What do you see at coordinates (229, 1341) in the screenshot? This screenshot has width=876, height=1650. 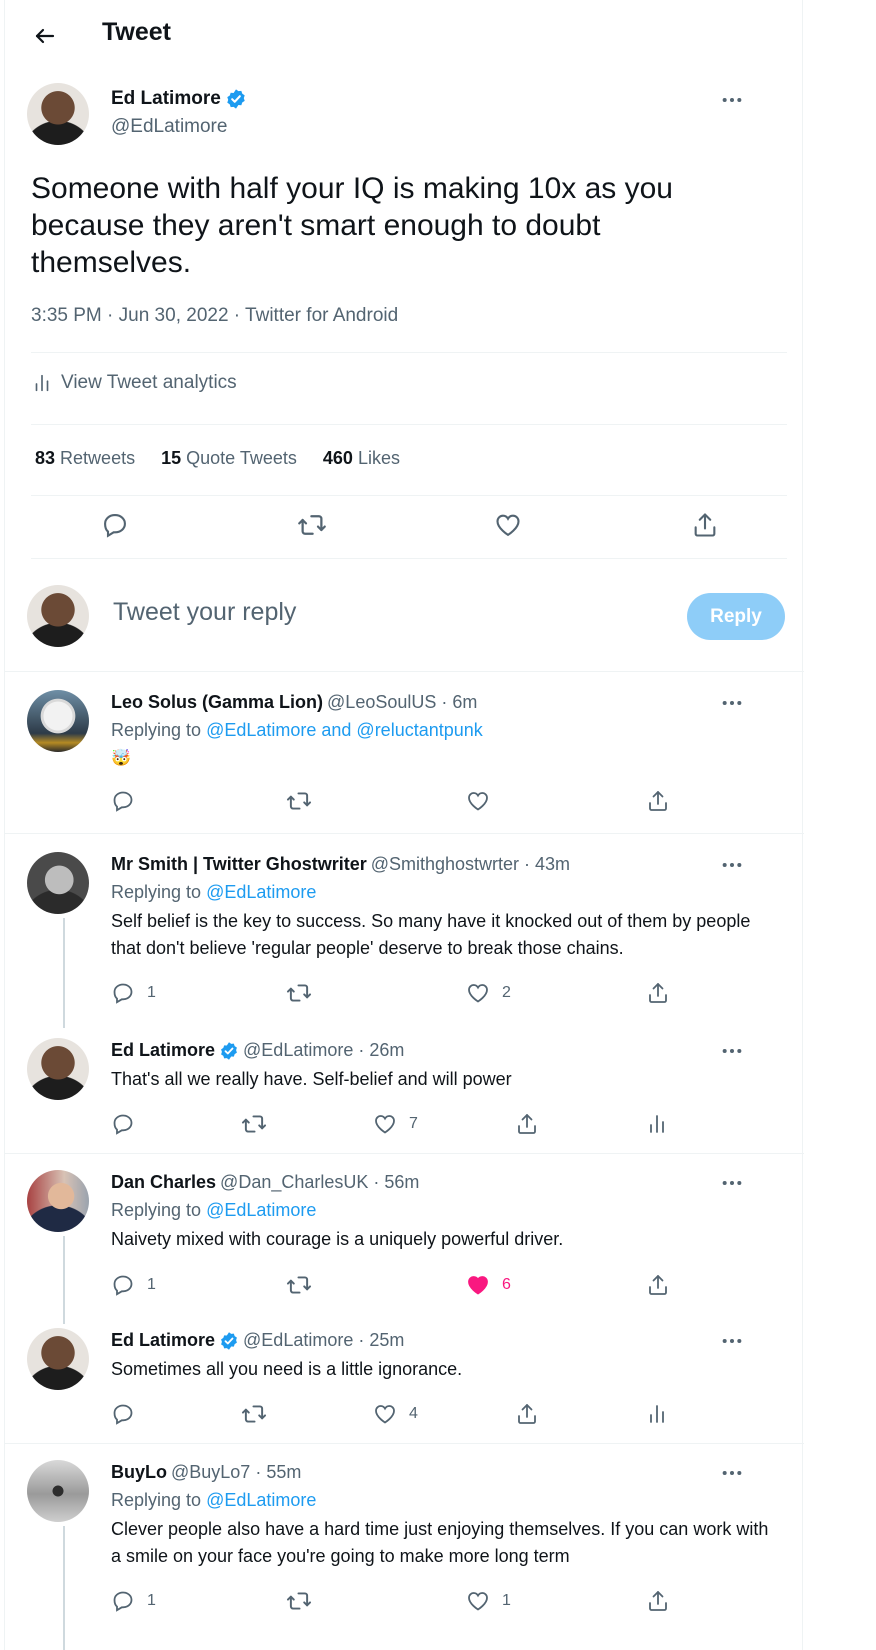 I see `verified-badge-icon` at bounding box center [229, 1341].